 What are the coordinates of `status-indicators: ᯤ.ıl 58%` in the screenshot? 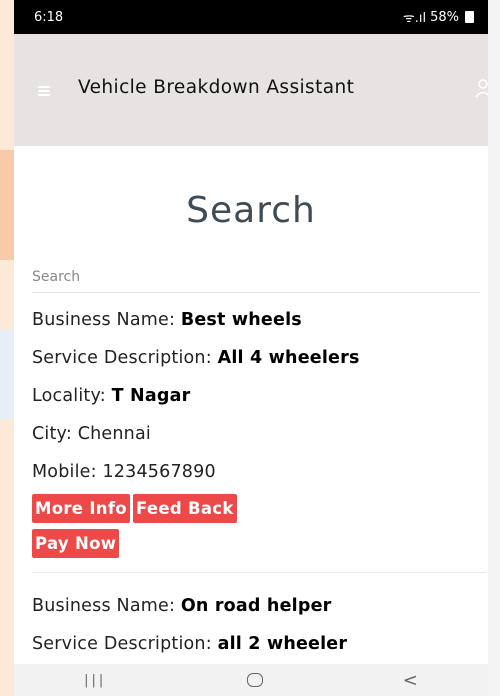 It's located at (438, 17).